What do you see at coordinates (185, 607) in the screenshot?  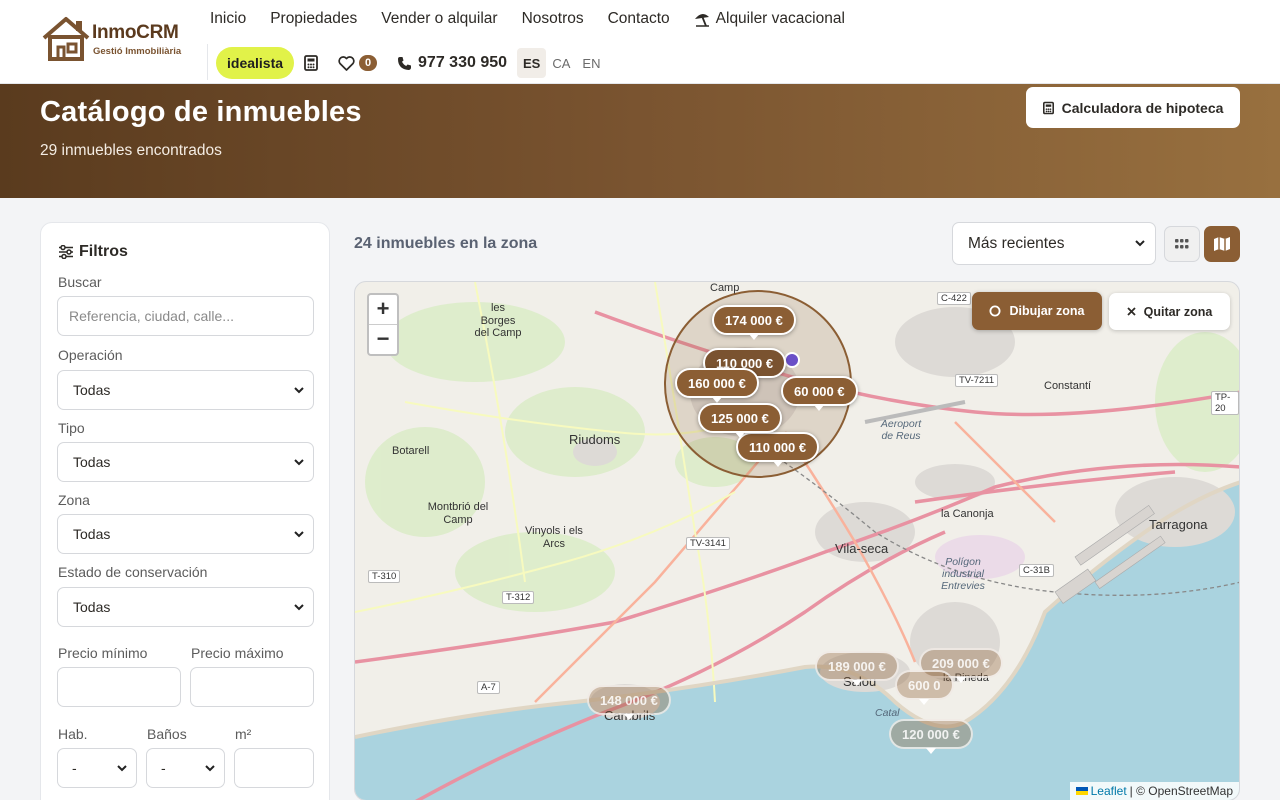 I see `condition-select: Todas` at bounding box center [185, 607].